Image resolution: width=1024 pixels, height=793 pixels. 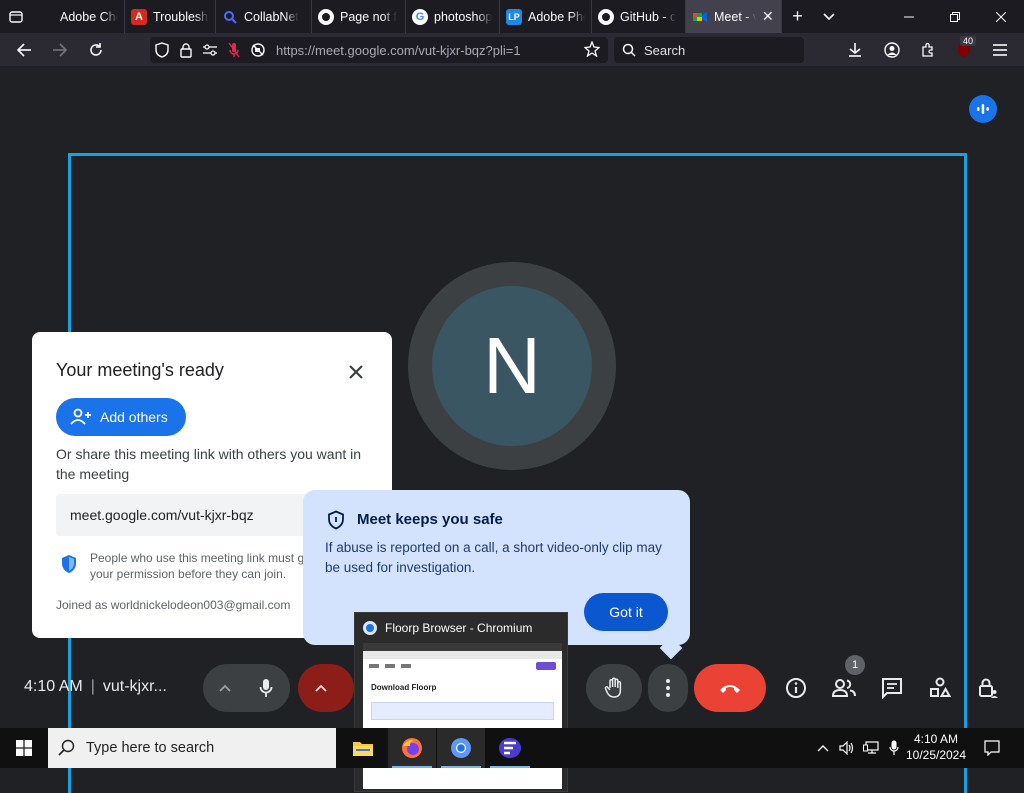 What do you see at coordinates (668, 688) in the screenshot?
I see `more-options-button` at bounding box center [668, 688].